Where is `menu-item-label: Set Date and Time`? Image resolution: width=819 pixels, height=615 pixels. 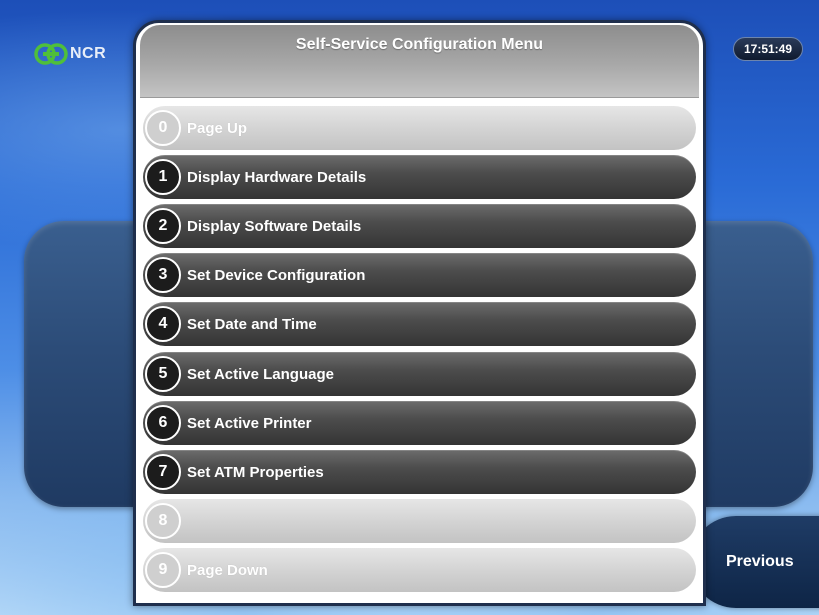
menu-item-label: Set Date and Time is located at coordinates (252, 324).